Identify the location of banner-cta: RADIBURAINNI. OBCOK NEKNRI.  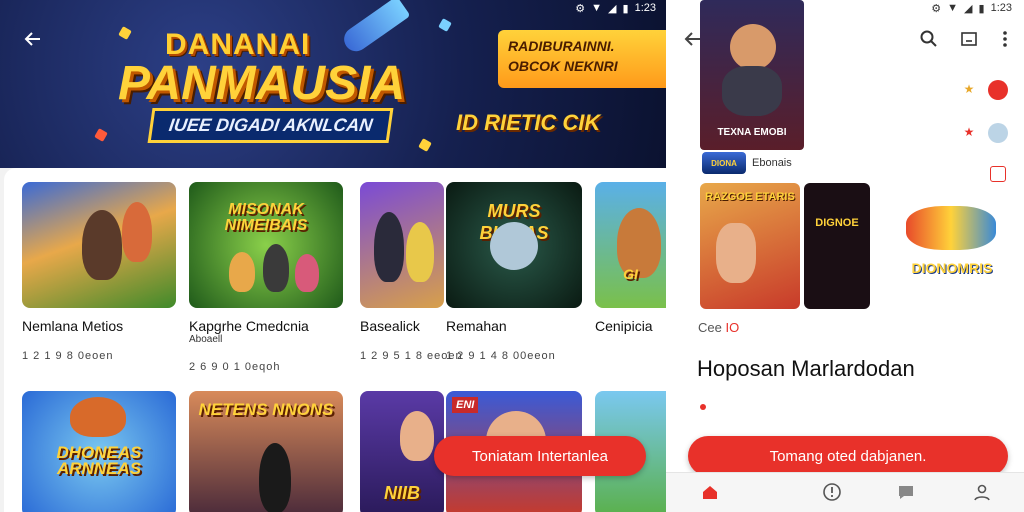
(582, 59).